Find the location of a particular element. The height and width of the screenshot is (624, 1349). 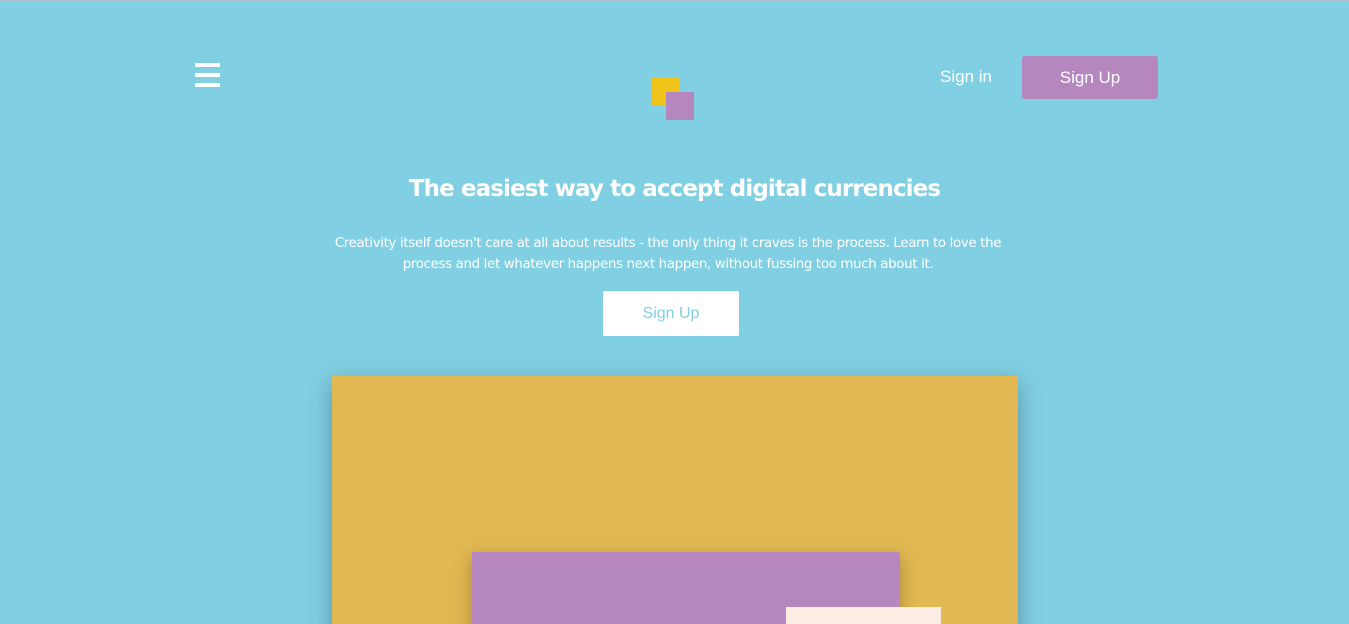

overlapping-squares-logo-icon is located at coordinates (673, 98).